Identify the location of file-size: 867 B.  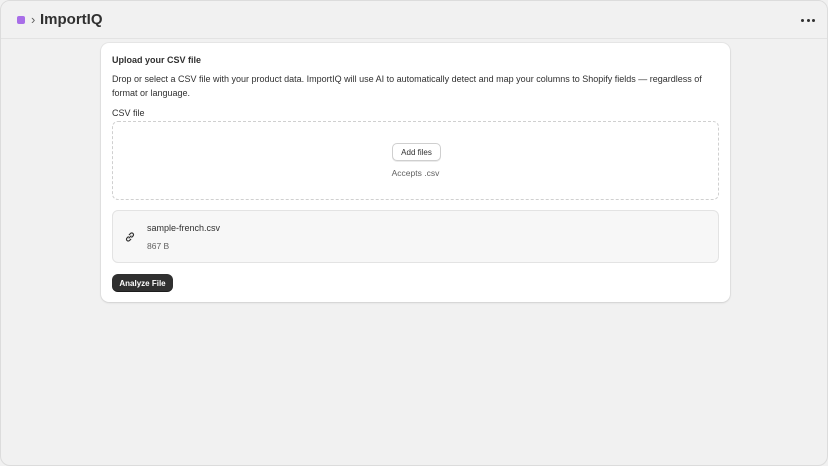
(158, 246).